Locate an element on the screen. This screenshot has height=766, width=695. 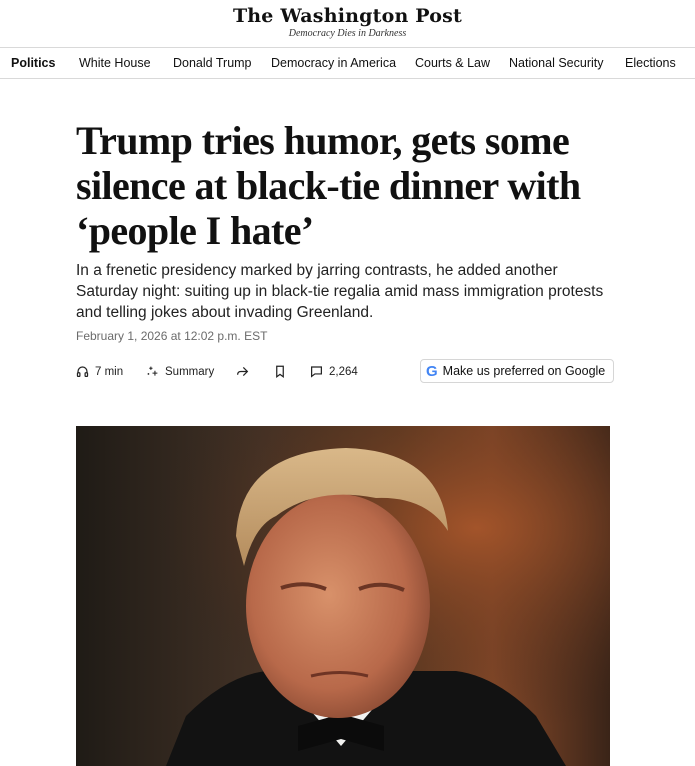
save-button is located at coordinates (280, 371).